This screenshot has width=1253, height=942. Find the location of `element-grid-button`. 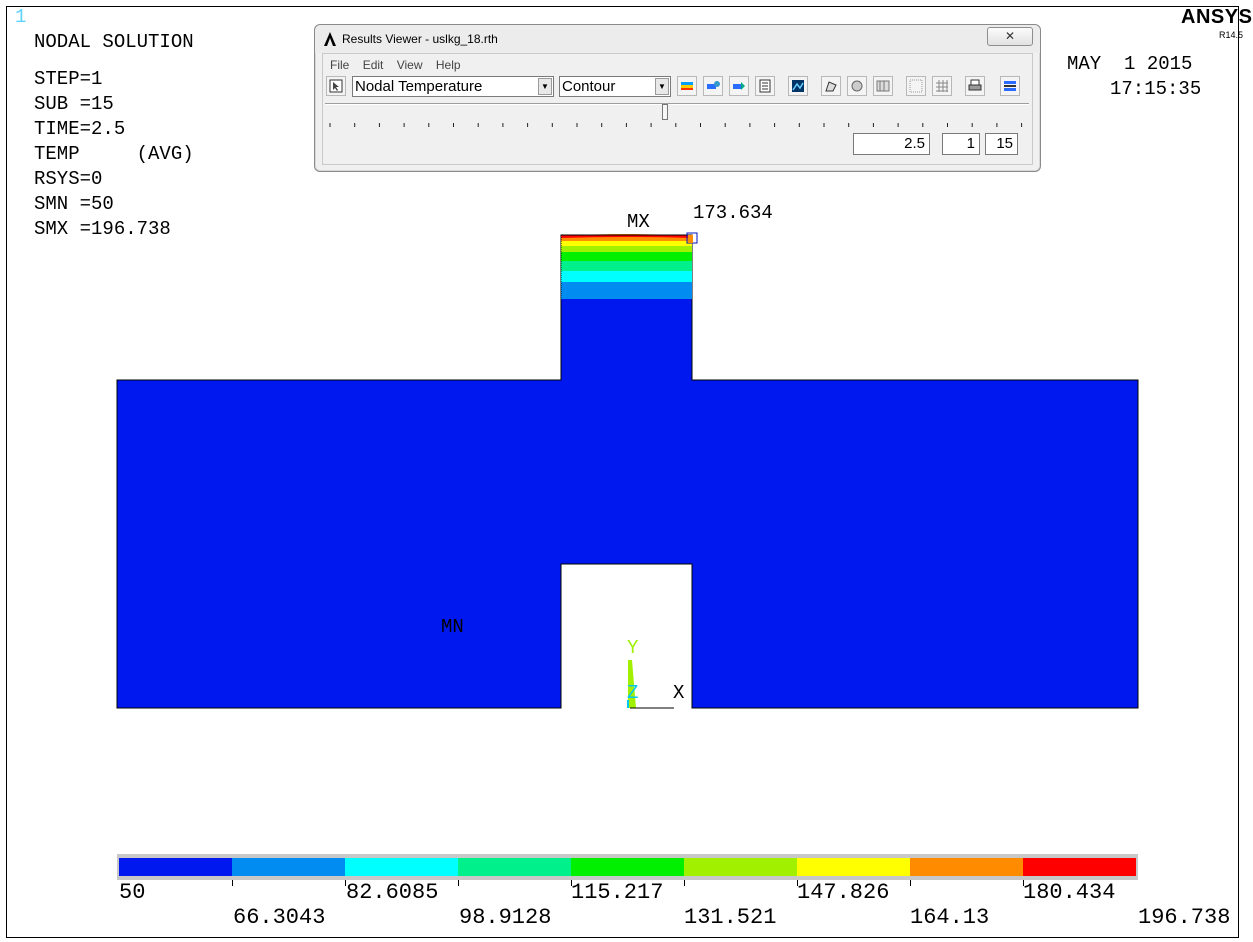

element-grid-button is located at coordinates (883, 86).